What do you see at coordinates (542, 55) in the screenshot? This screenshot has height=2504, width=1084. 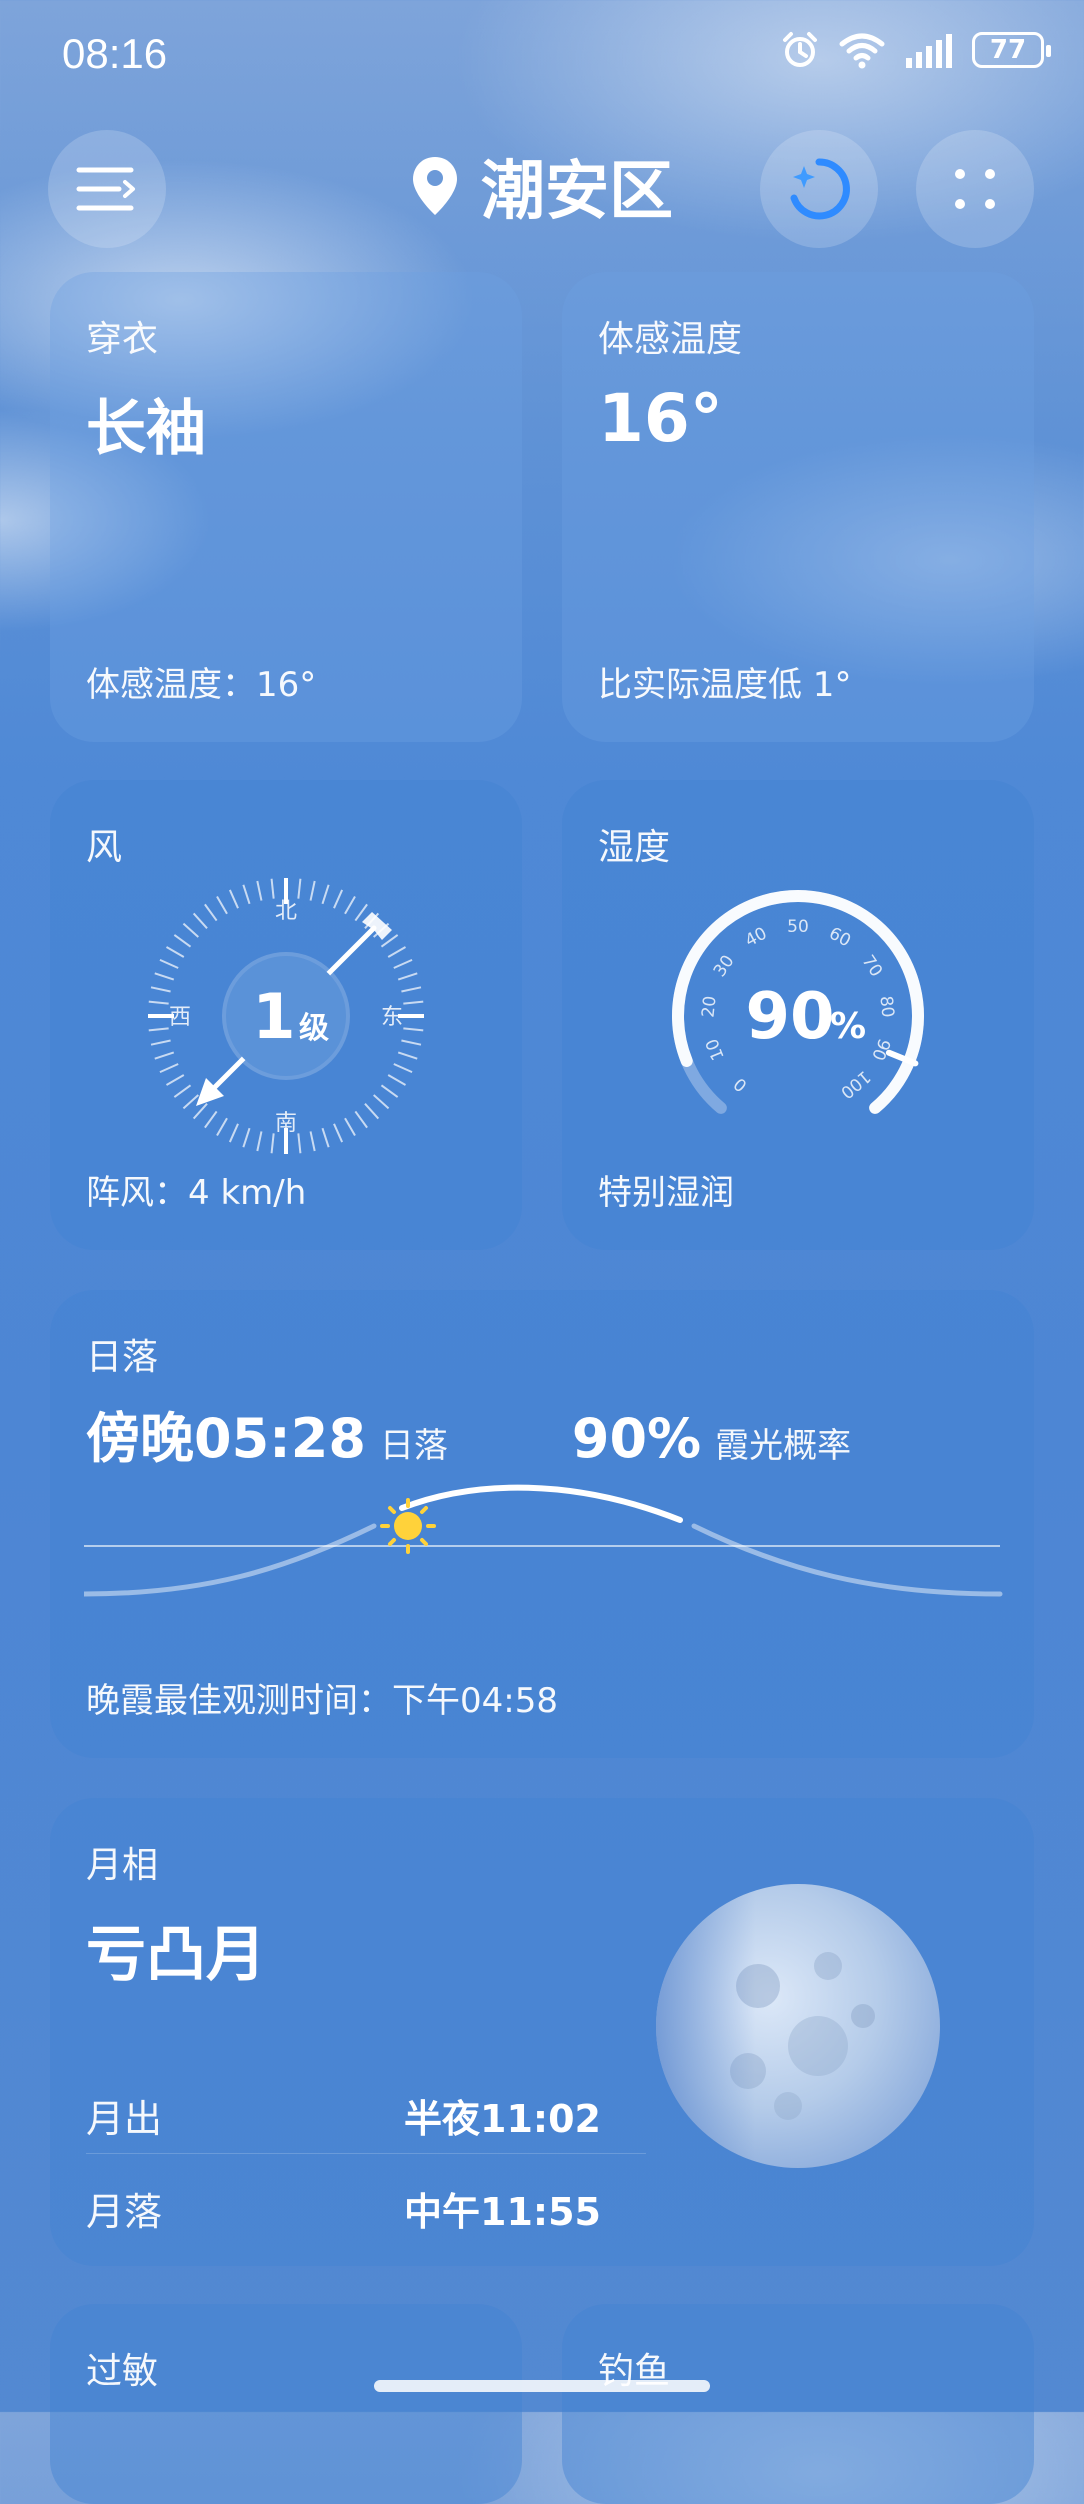 I see `status-bar: 08:16 77` at bounding box center [542, 55].